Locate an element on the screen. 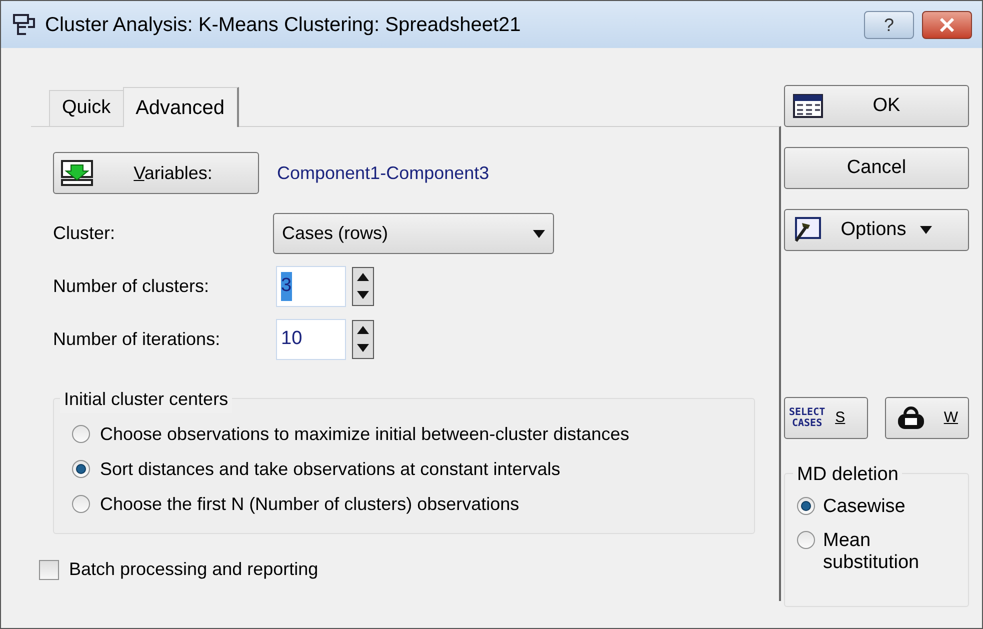 This screenshot has height=629, width=983. download-icon is located at coordinates (77, 173).